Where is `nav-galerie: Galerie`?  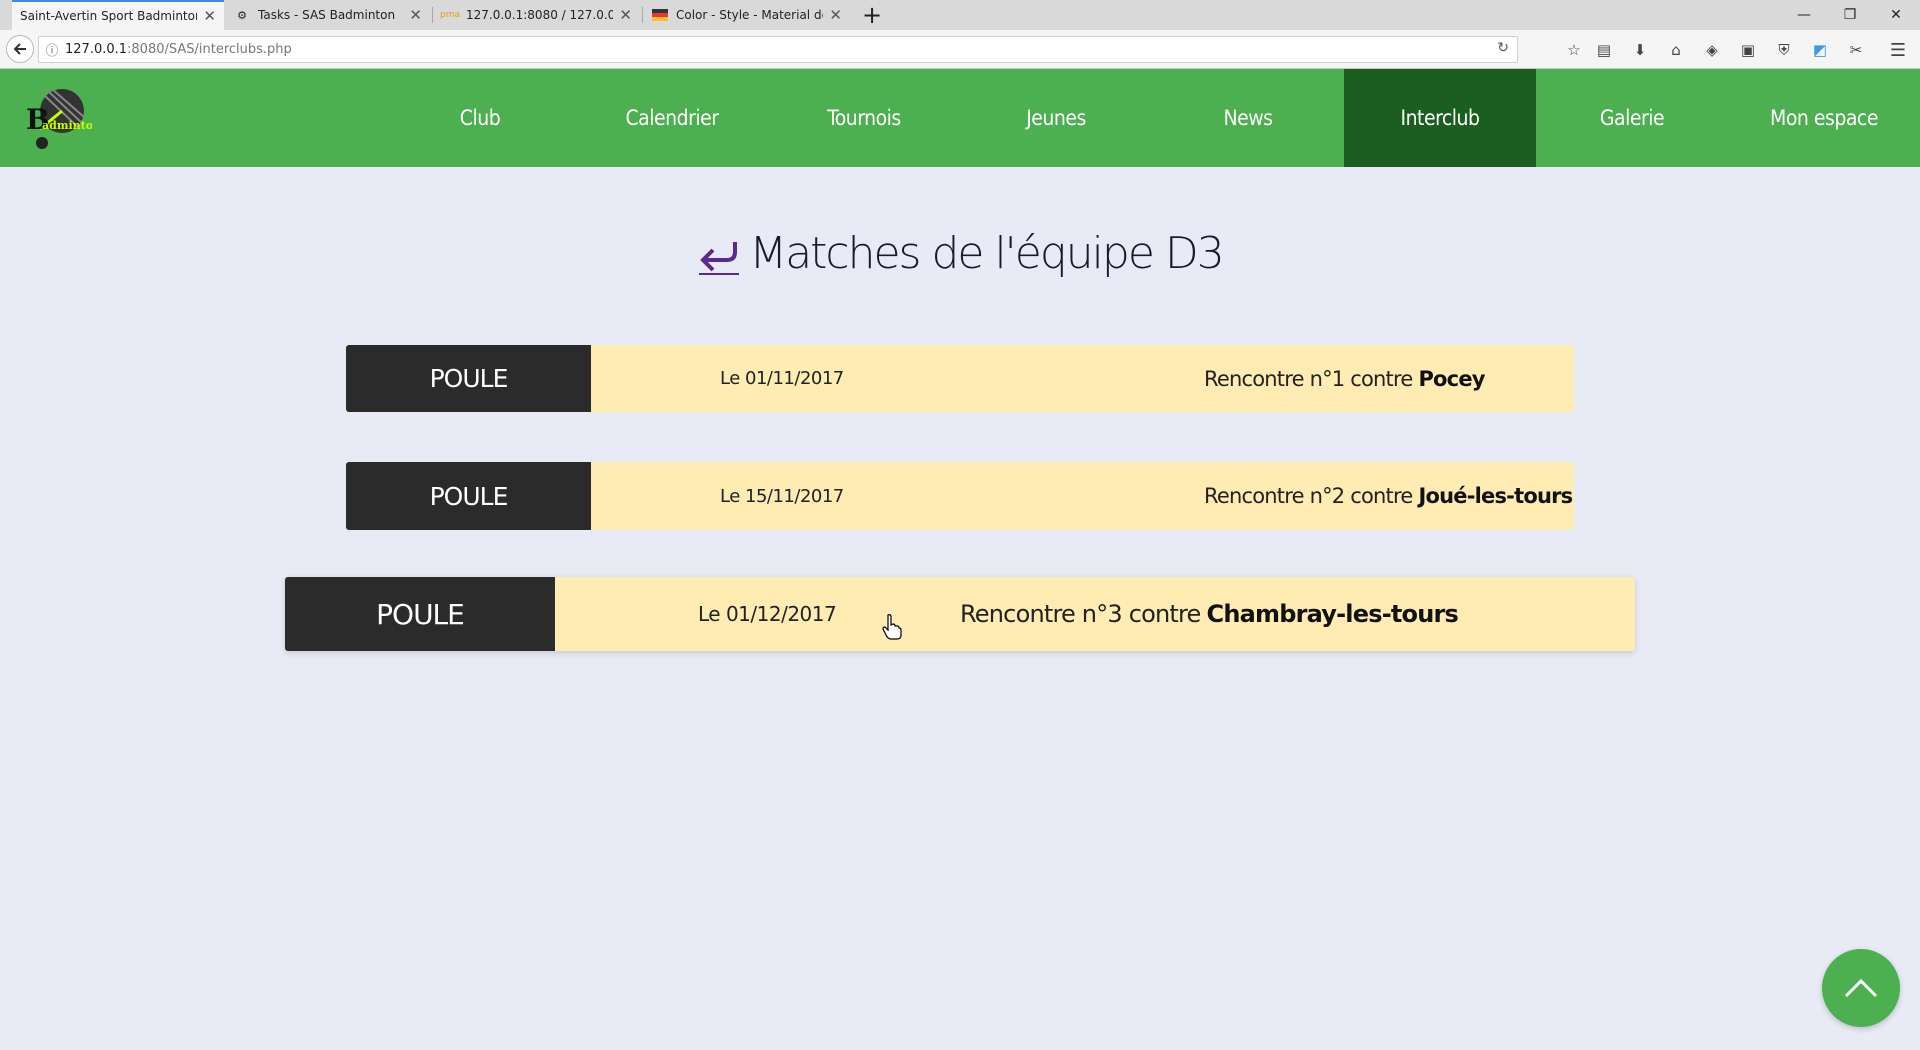
nav-galerie: Galerie is located at coordinates (1632, 118).